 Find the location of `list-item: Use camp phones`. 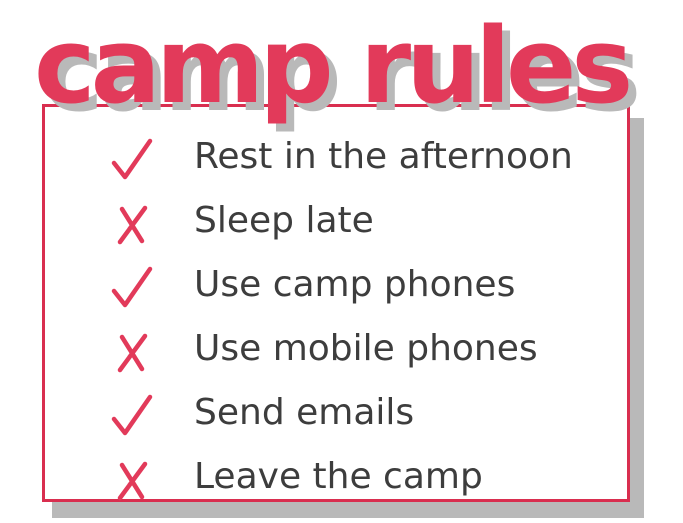

list-item: Use camp phones is located at coordinates (341, 285).